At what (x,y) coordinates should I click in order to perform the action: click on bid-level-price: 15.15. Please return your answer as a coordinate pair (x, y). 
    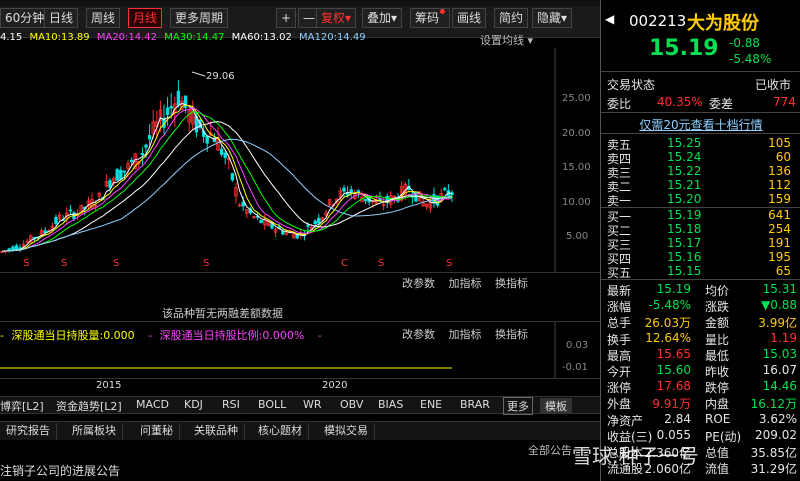
    Looking at the image, I should click on (684, 271).